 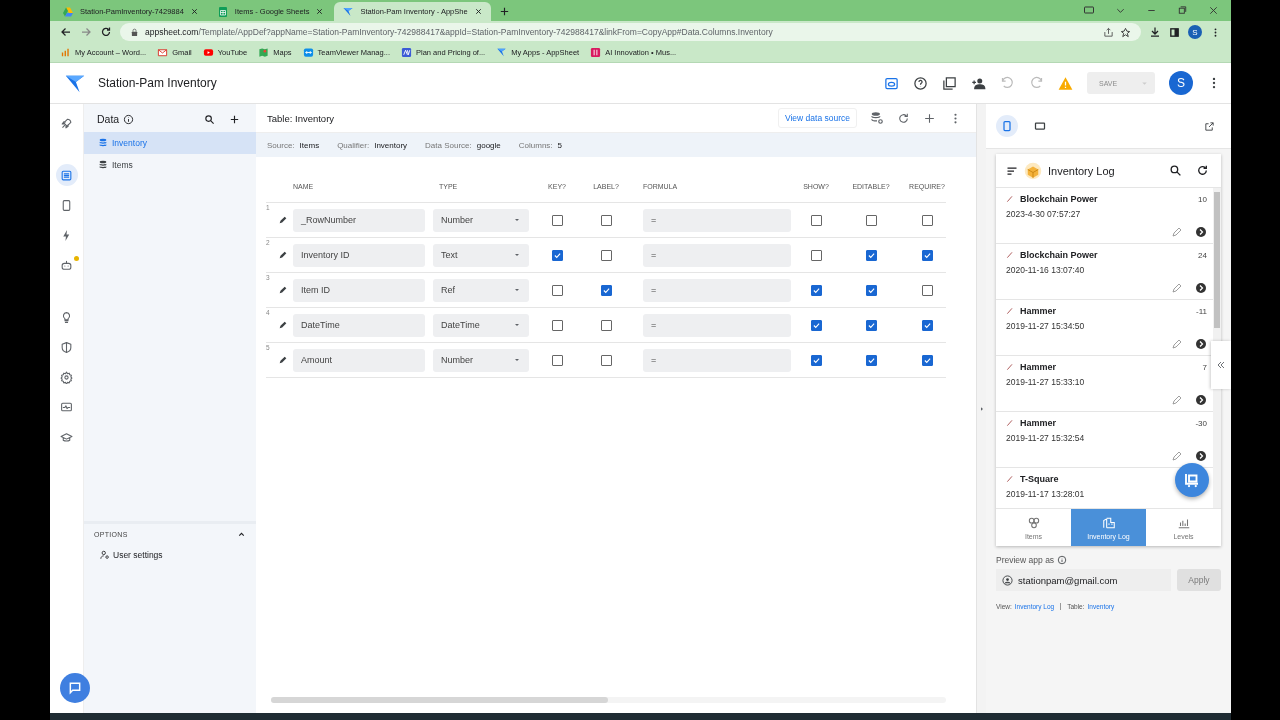 What do you see at coordinates (86, 32) in the screenshot?
I see `forward-icon` at bounding box center [86, 32].